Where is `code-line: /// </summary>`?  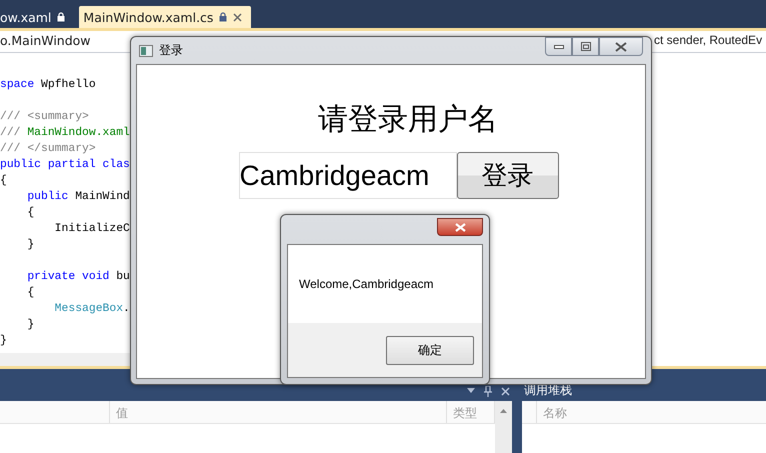 code-line: /// </summary> is located at coordinates (48, 149).